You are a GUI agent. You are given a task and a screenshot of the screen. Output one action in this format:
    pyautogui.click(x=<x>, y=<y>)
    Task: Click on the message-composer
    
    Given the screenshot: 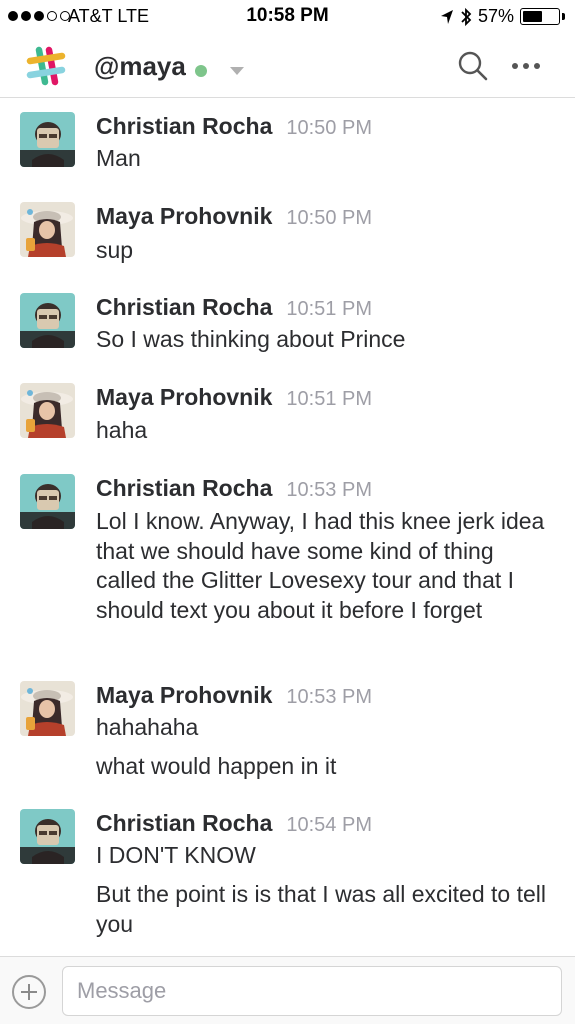 What is the action you would take?
    pyautogui.click(x=287, y=990)
    